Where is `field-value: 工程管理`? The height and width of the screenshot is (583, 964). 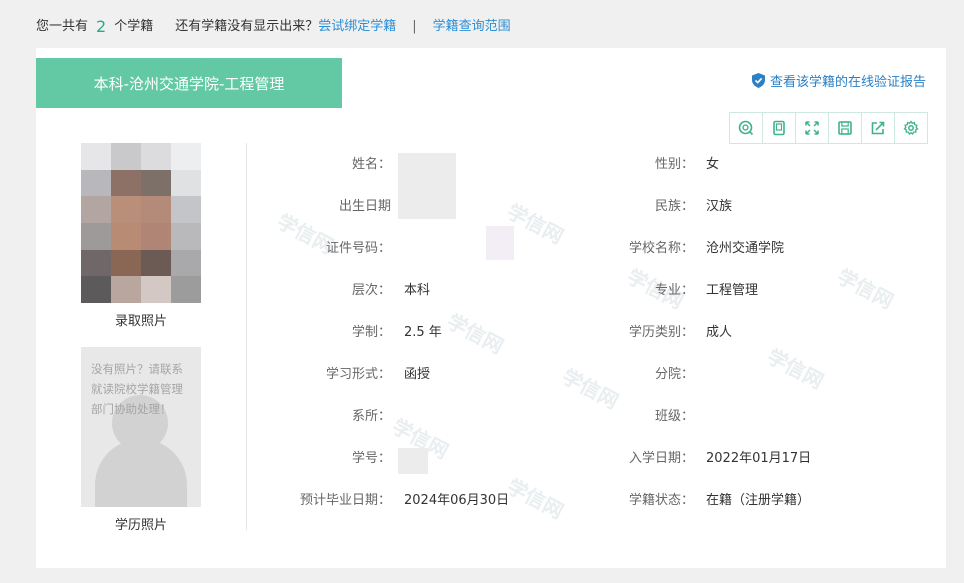 field-value: 工程管理 is located at coordinates (732, 290).